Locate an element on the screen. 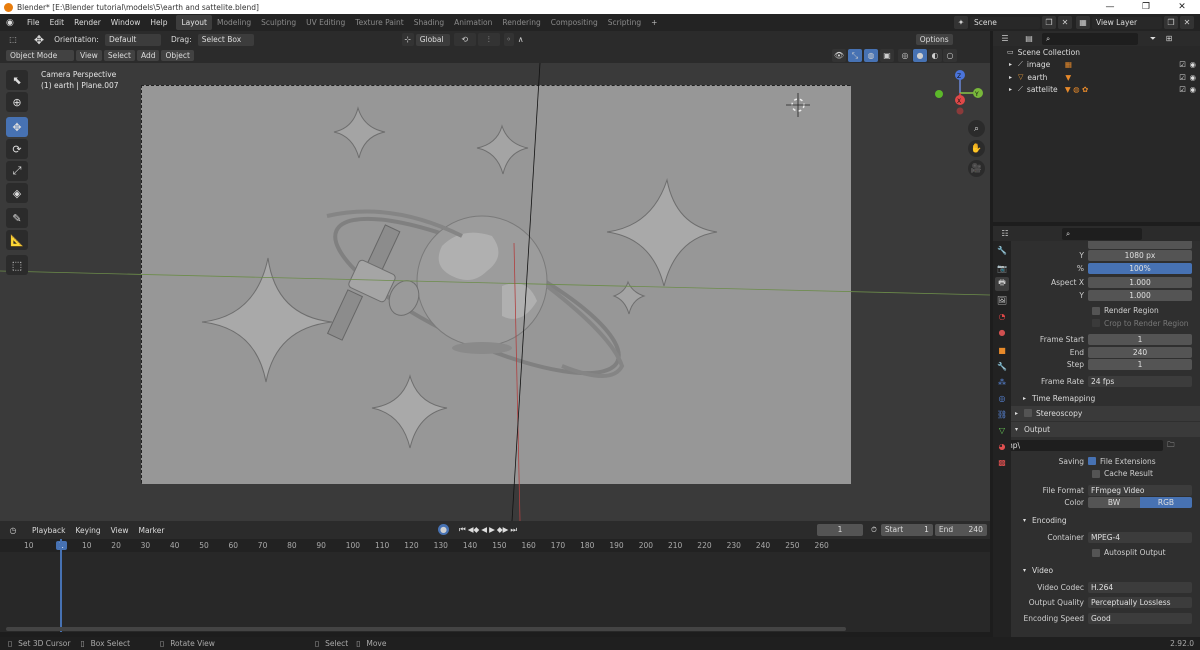  physics-tab-icon: ◎ is located at coordinates (1002, 398).